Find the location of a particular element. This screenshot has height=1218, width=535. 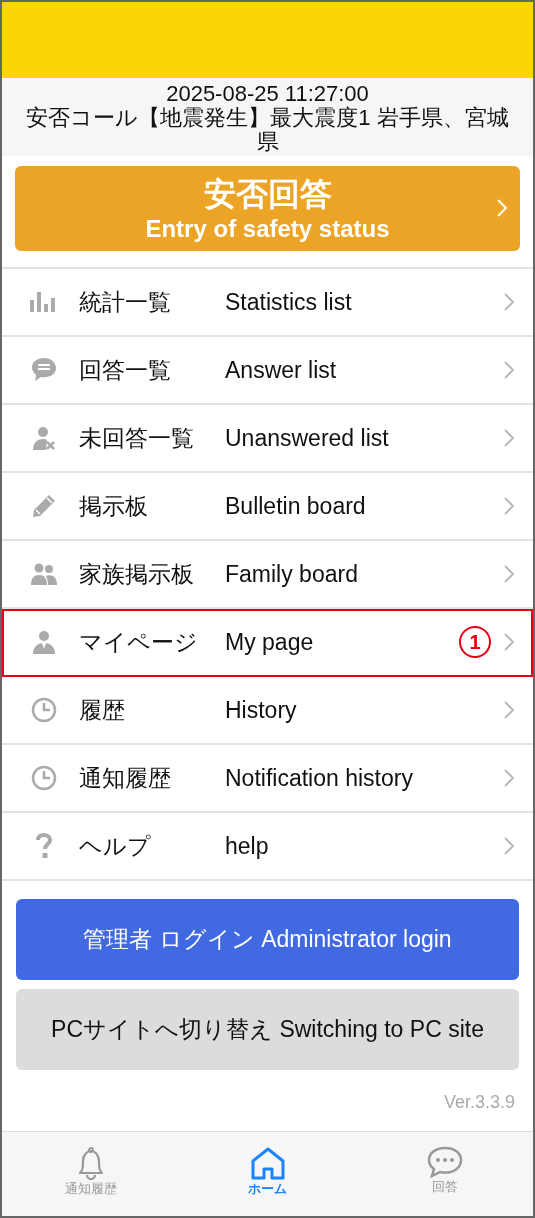

notice-datetime: 2025-08-25 11:27:00 is located at coordinates (267, 94).